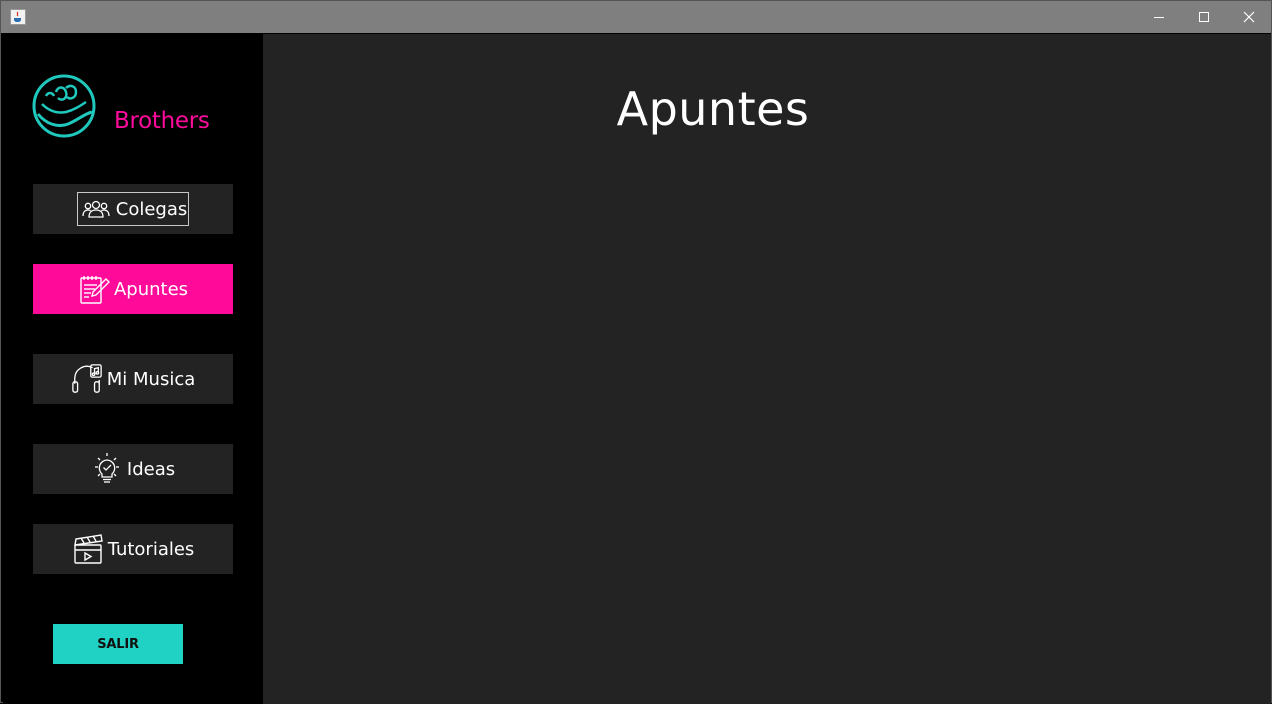 This screenshot has width=1272, height=704. Describe the element at coordinates (151, 209) in the screenshot. I see `nav-label-colegas: Colegas` at that location.